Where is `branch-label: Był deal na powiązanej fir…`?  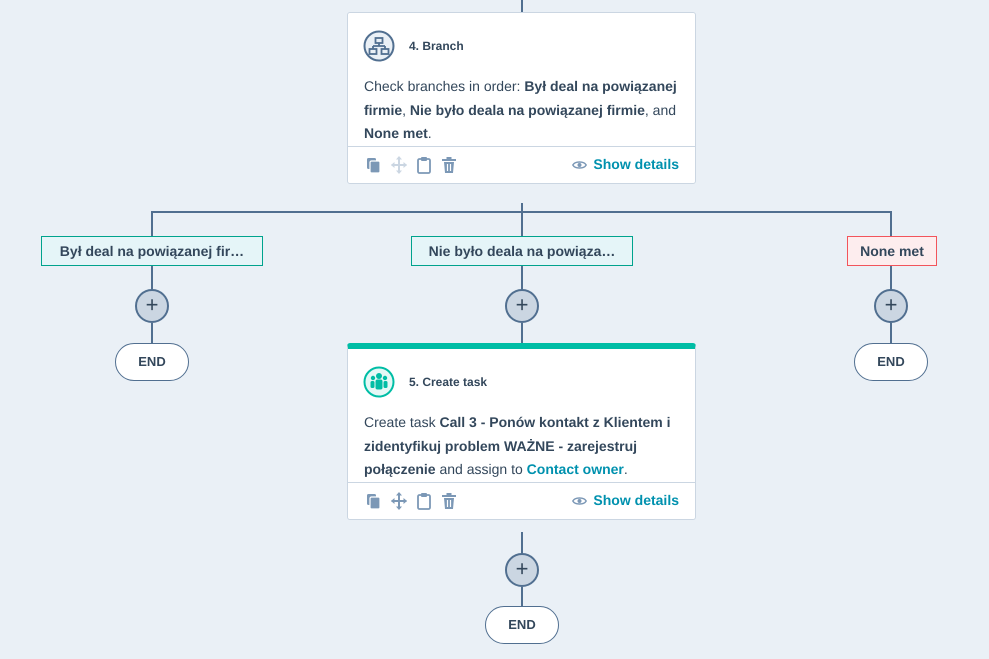
branch-label: Był deal na powiązanej fir… is located at coordinates (152, 251).